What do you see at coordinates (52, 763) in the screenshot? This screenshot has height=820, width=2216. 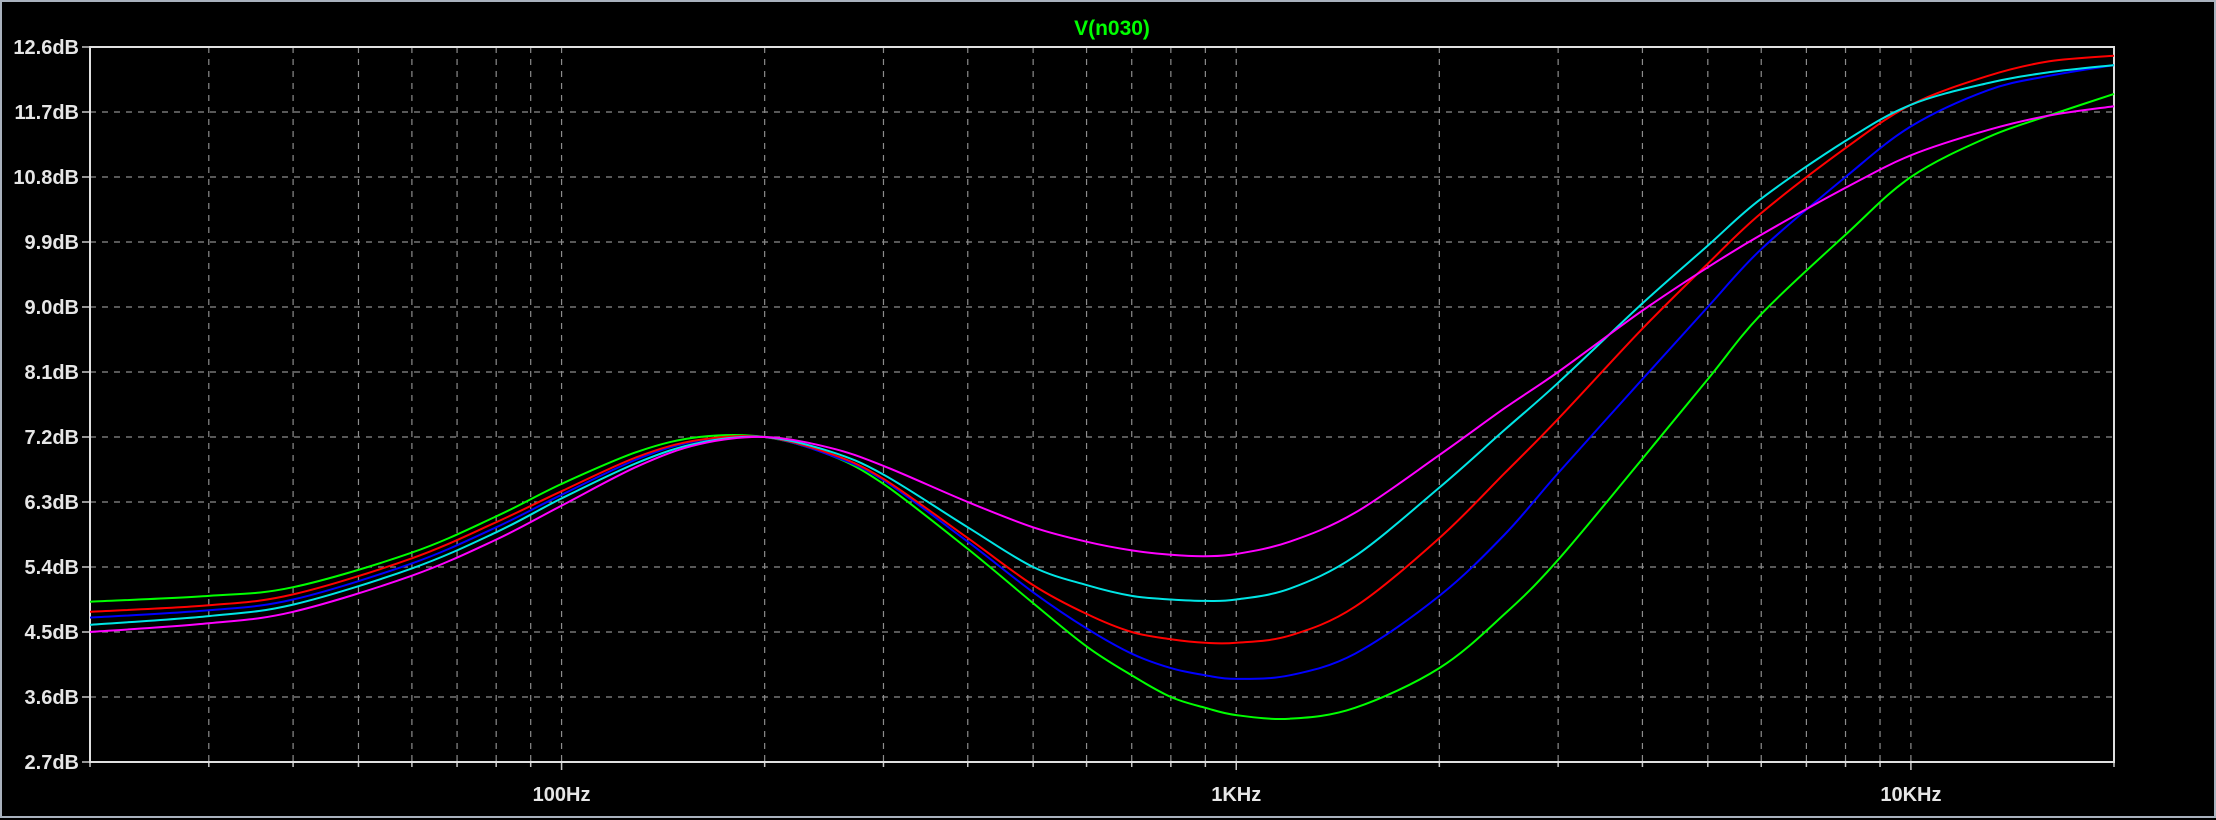 I see `y-tick-label: 2.7dB` at bounding box center [52, 763].